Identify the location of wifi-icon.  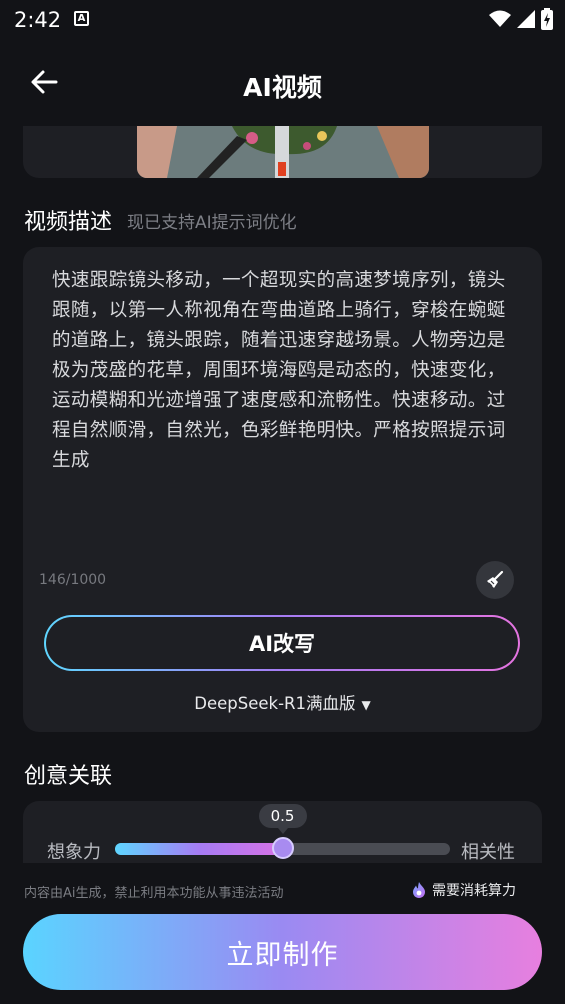
(500, 18).